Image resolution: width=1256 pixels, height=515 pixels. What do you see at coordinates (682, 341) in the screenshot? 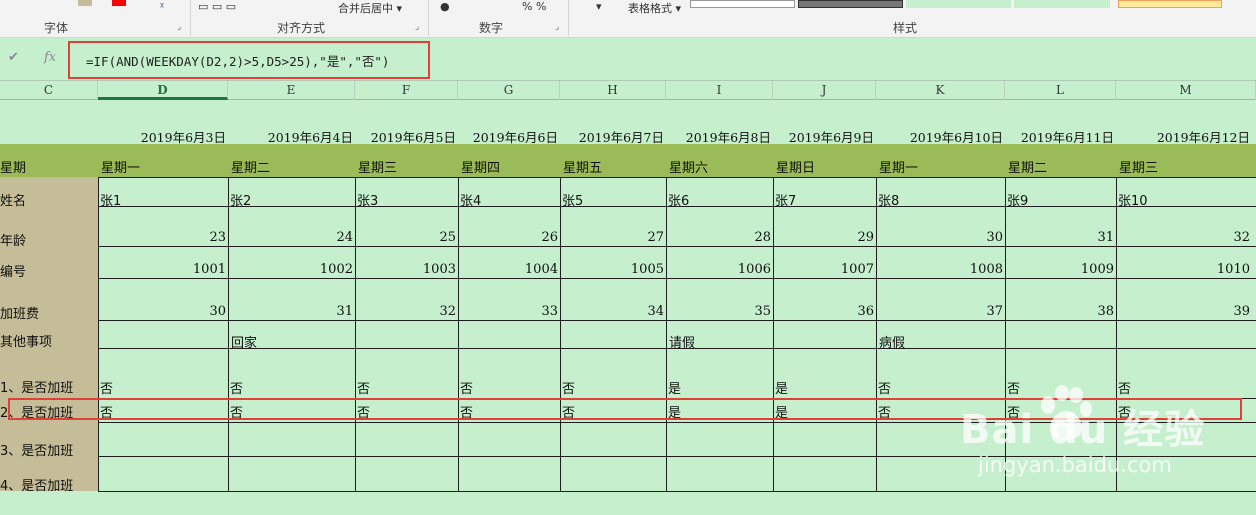
I see `other-cell: 请假` at bounding box center [682, 341].